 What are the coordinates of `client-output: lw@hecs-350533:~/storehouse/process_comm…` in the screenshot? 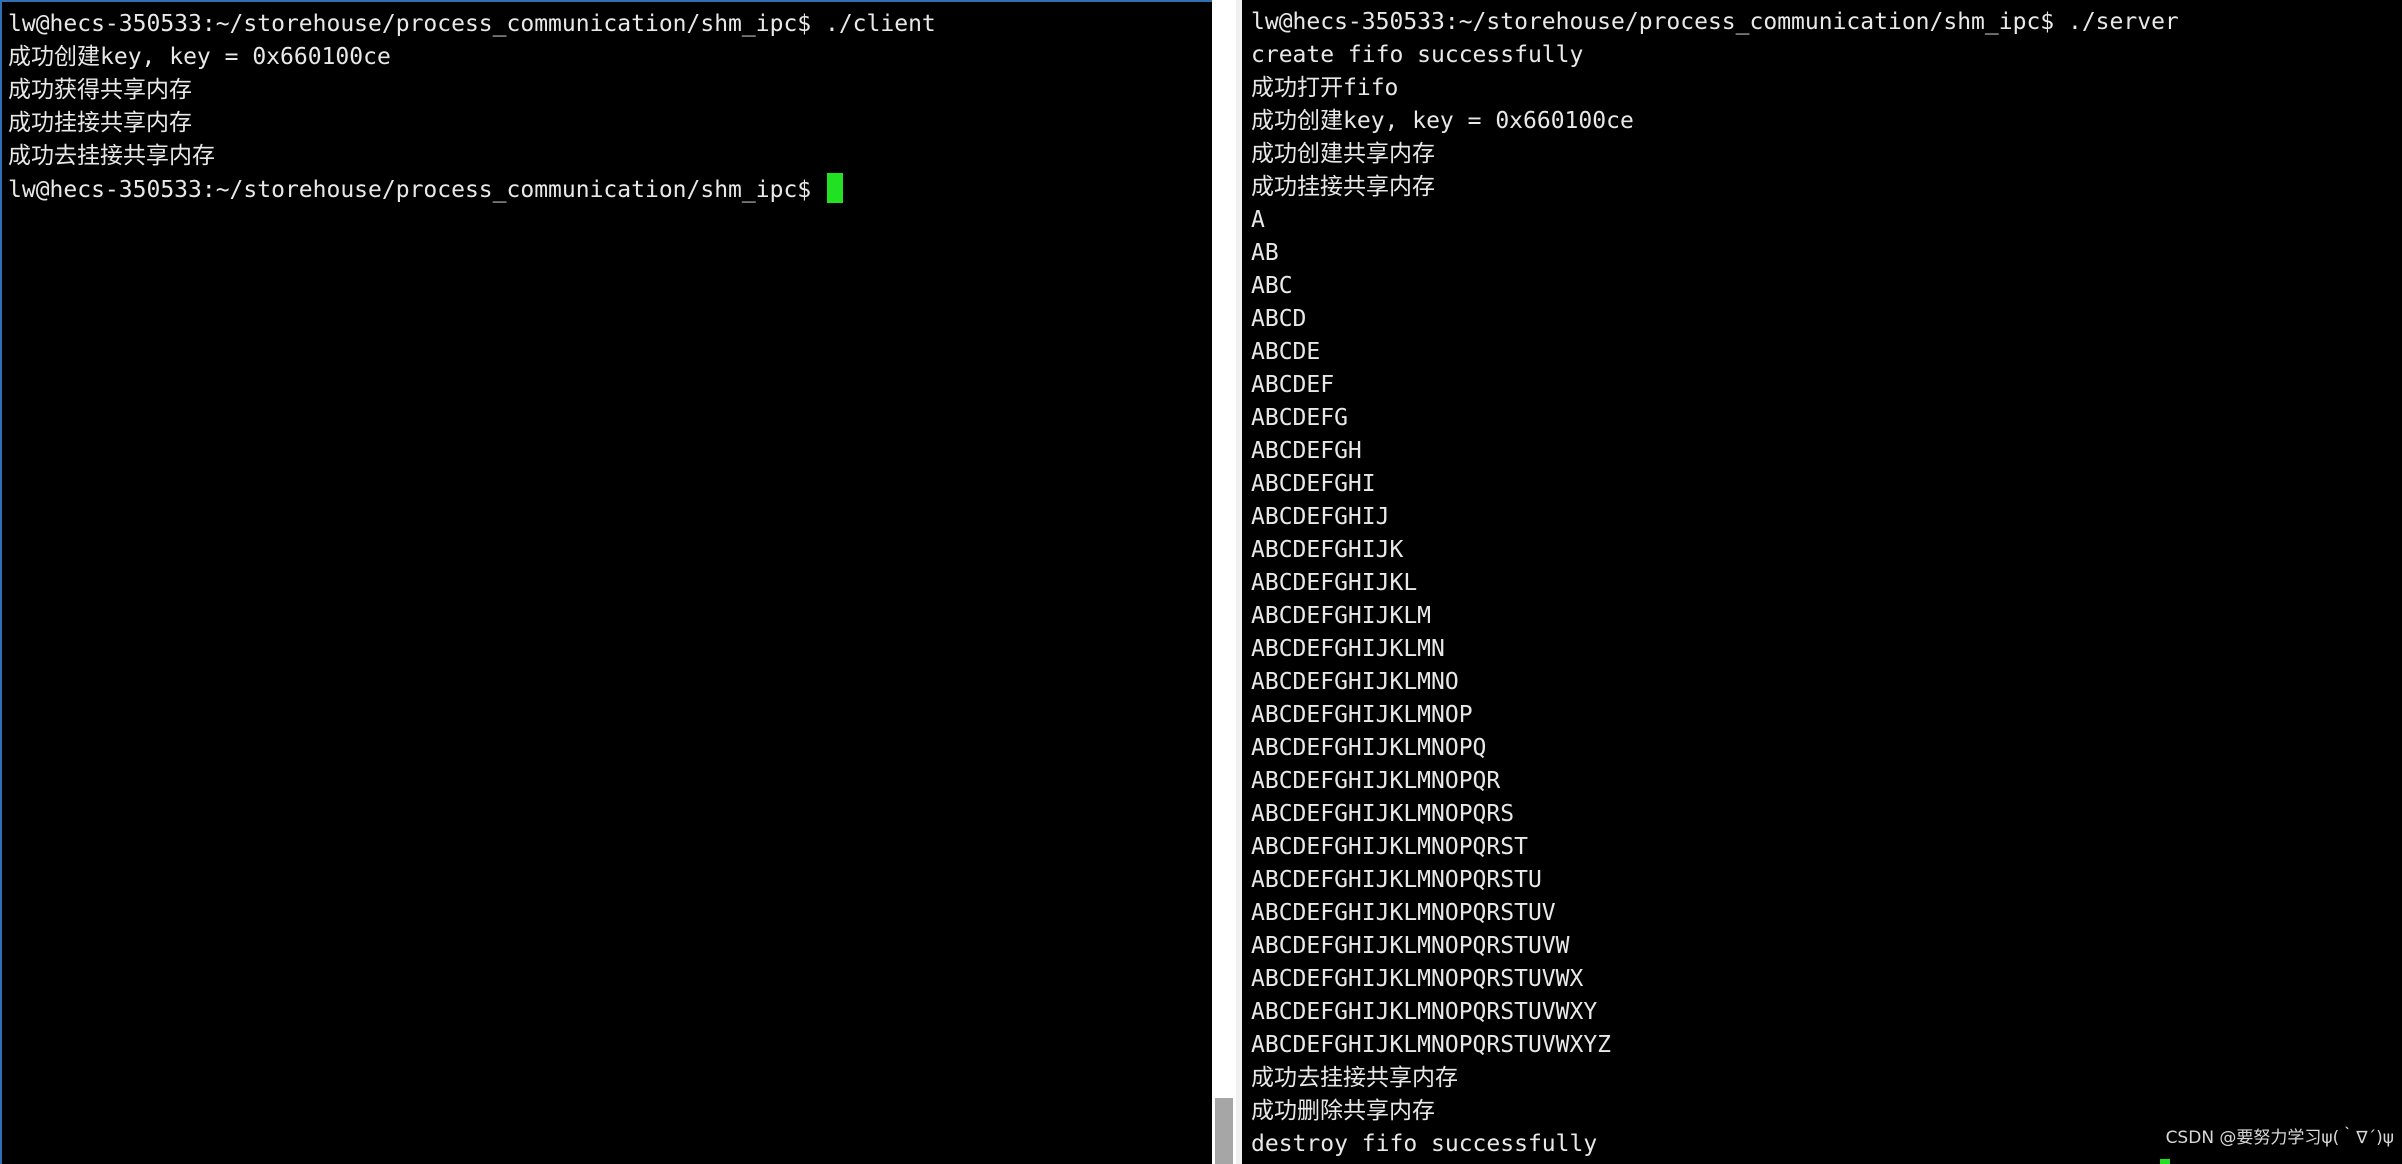 It's located at (472, 107).